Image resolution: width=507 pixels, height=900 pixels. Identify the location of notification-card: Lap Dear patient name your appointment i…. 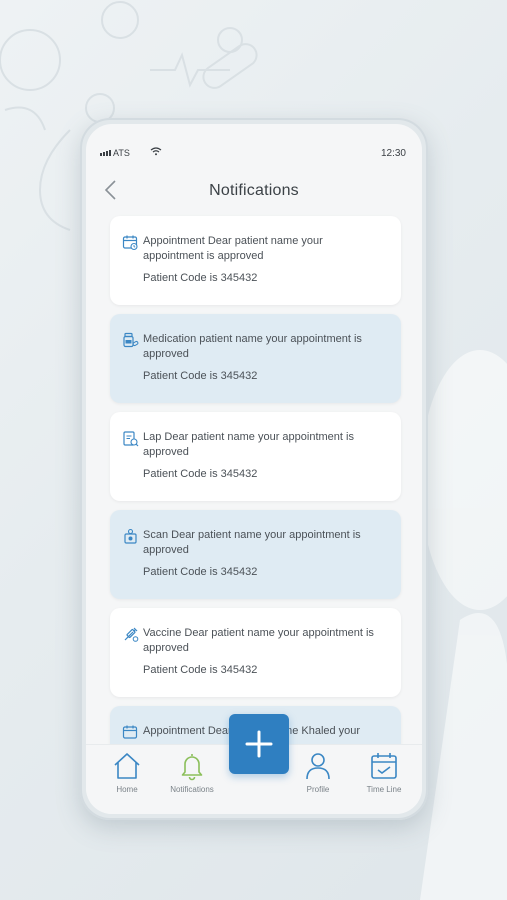
(255, 456).